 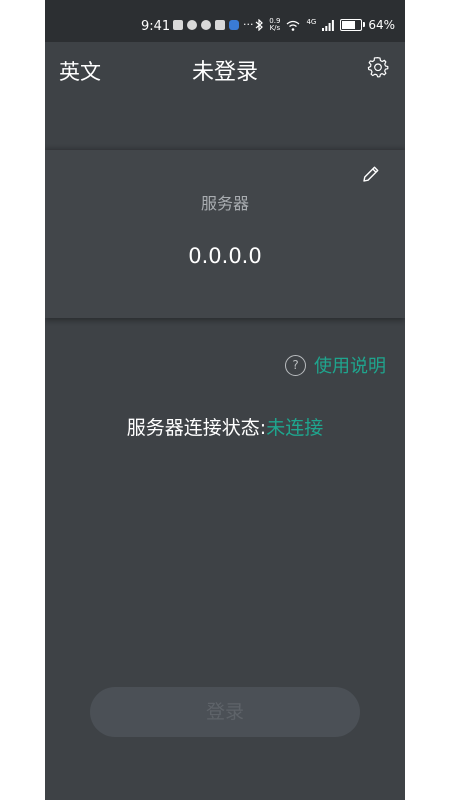 I want to click on signal-icon, so click(x=328, y=25).